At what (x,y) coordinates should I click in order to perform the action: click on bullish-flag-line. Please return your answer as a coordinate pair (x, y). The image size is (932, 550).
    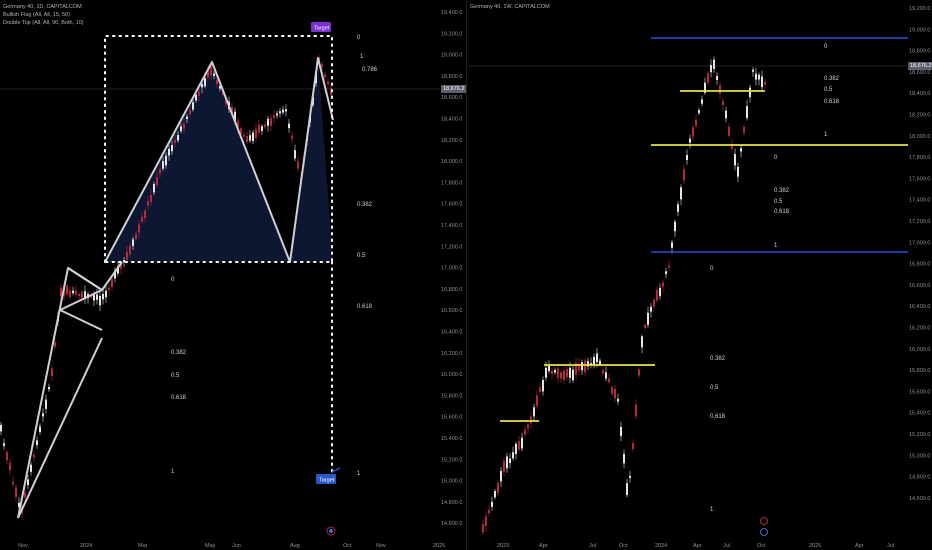
    Looking at the image, I should click on (60, 393).